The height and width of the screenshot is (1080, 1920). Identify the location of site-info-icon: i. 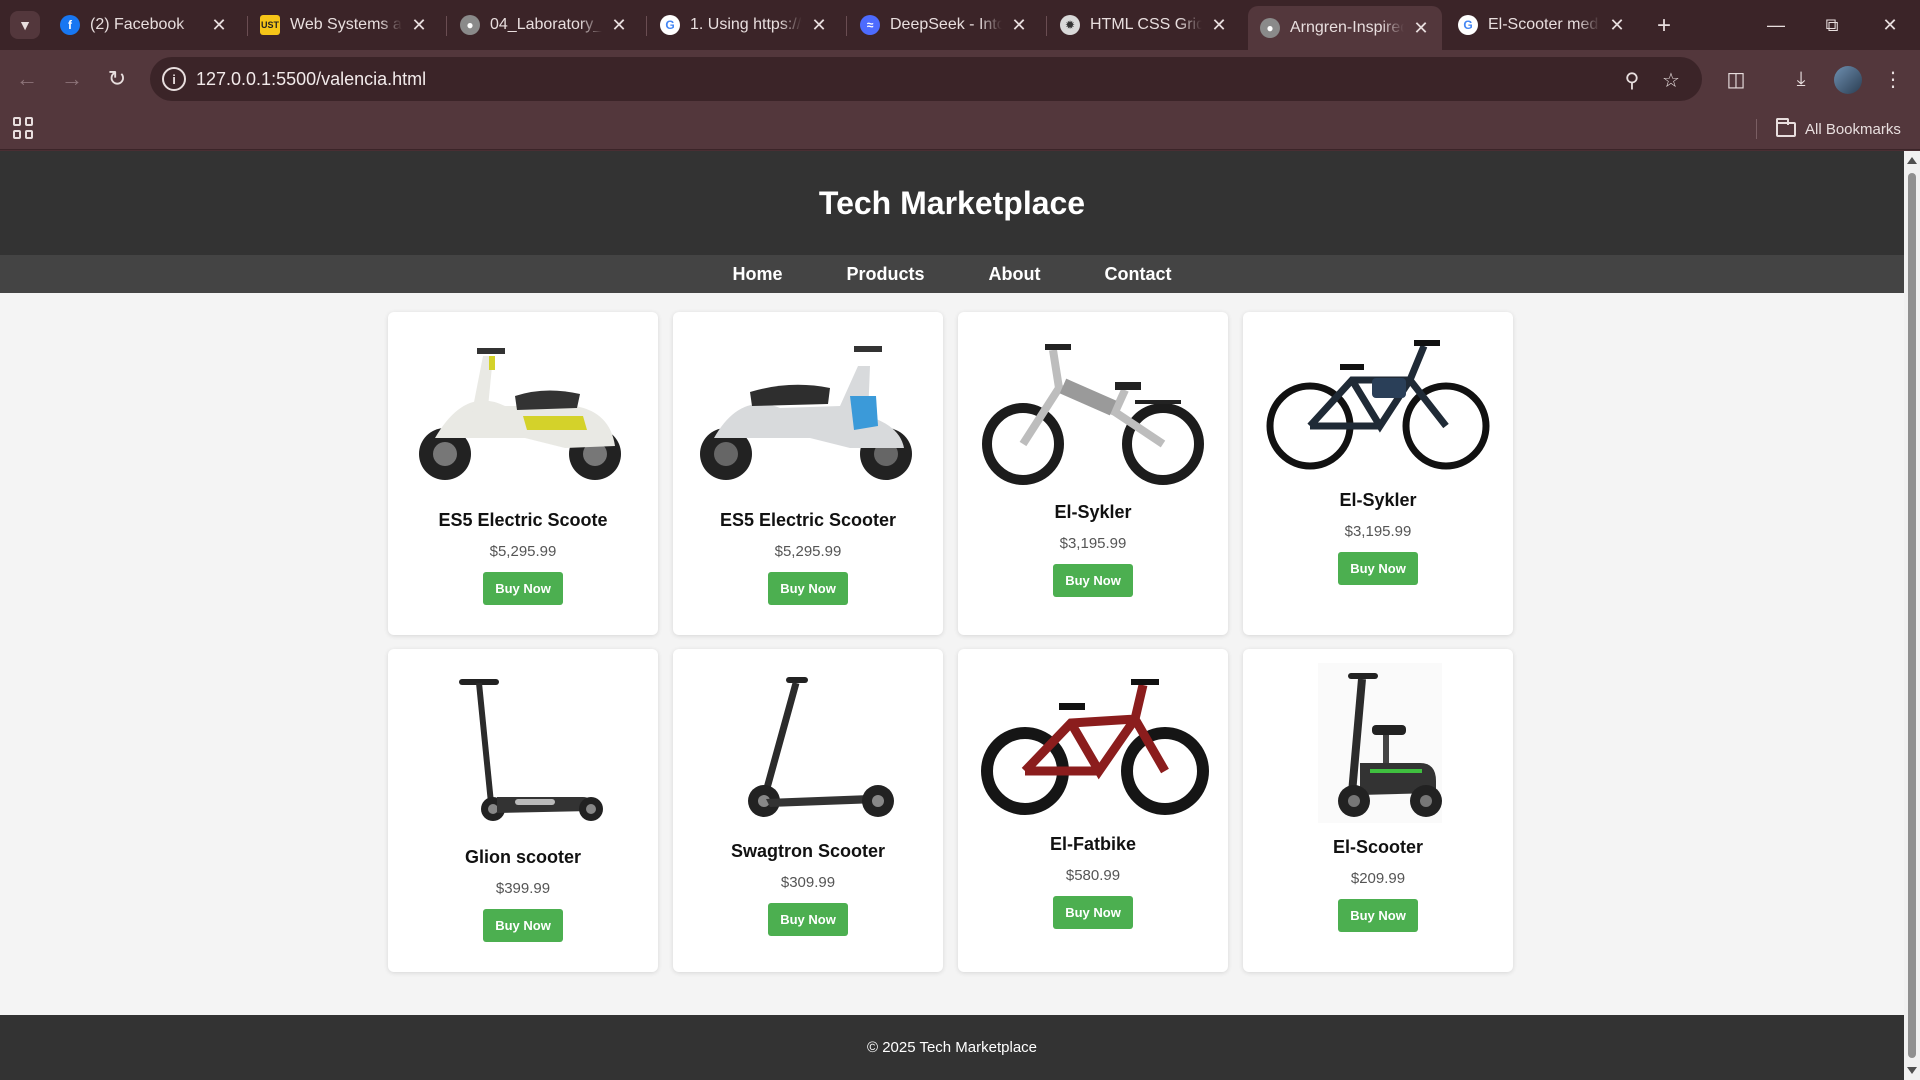
(174, 79).